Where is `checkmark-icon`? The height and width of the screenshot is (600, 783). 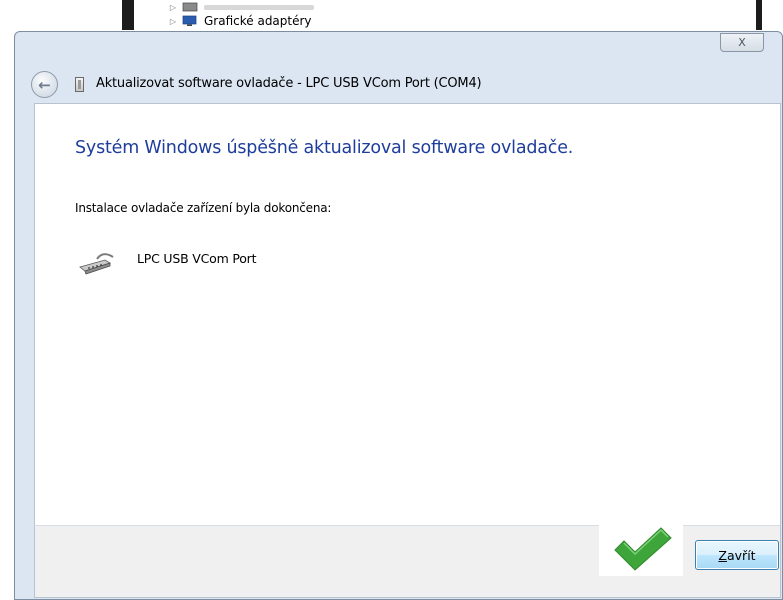 checkmark-icon is located at coordinates (643, 549).